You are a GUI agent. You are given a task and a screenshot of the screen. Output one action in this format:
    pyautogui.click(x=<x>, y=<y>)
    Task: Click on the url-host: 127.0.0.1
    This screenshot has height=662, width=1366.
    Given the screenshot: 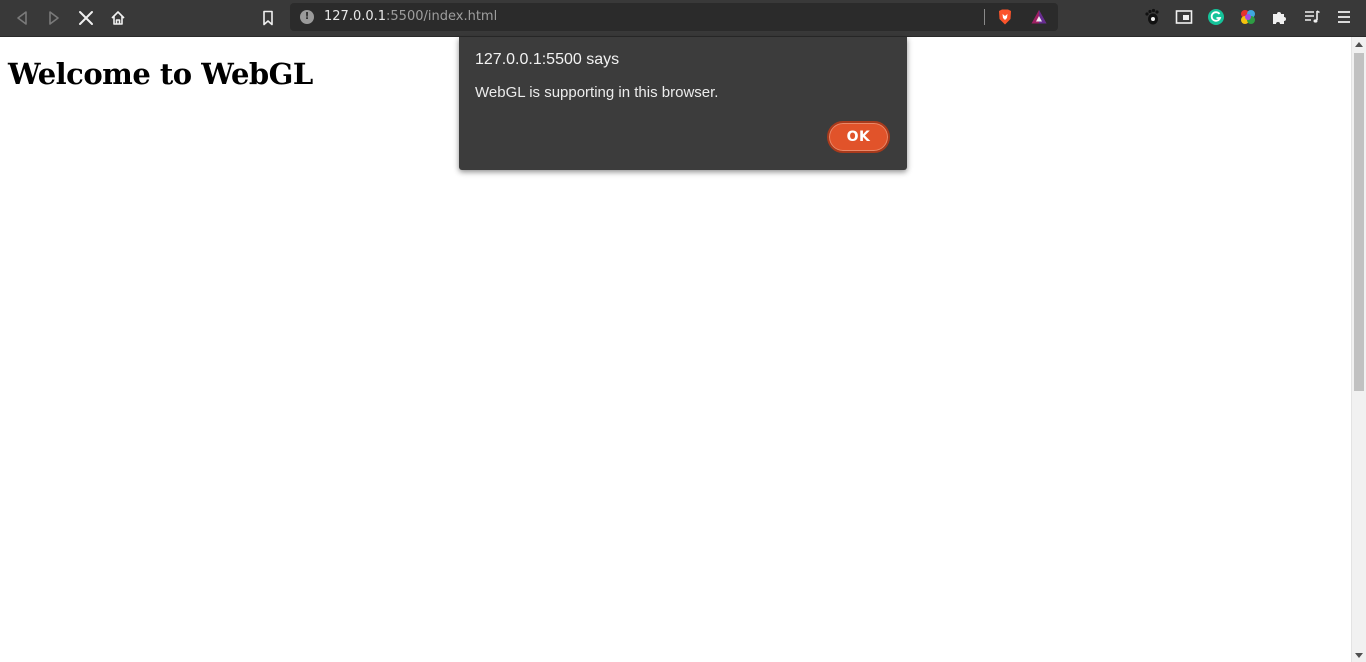 What is the action you would take?
    pyautogui.click(x=355, y=16)
    